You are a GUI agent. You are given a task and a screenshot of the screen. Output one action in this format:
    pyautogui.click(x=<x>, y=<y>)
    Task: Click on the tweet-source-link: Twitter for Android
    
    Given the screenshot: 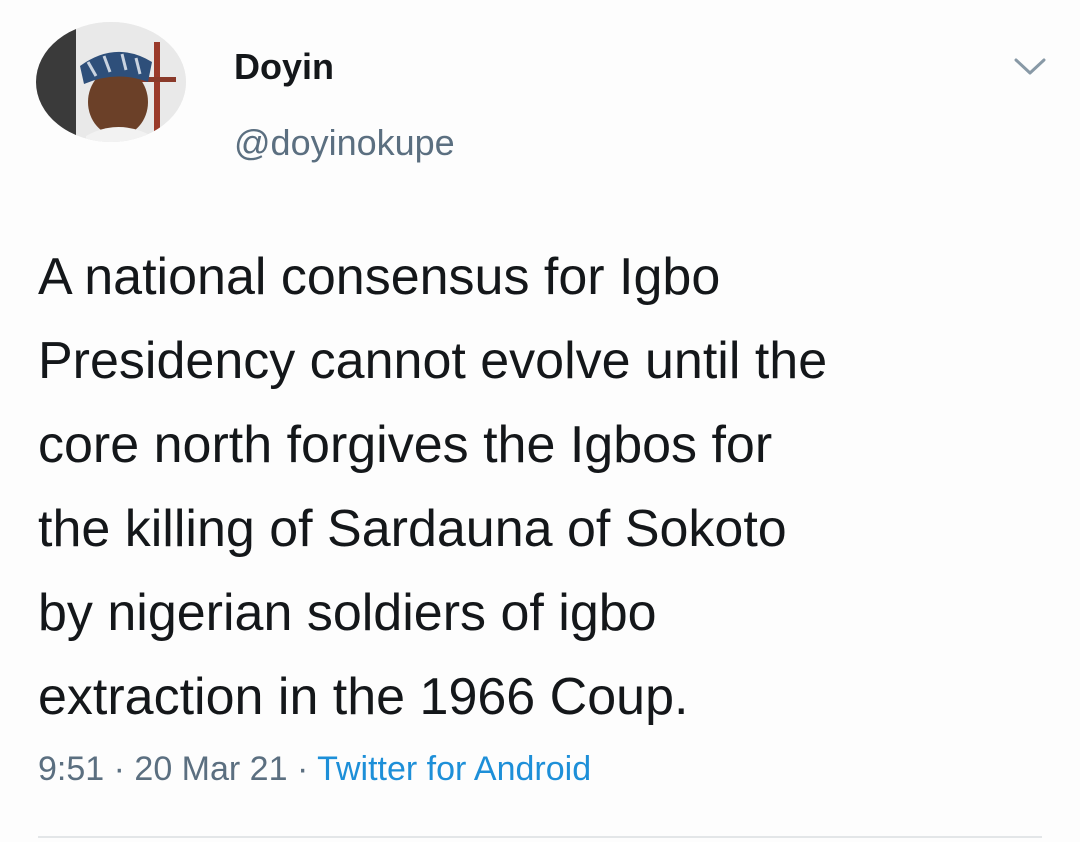 What is the action you would take?
    pyautogui.click(x=454, y=769)
    